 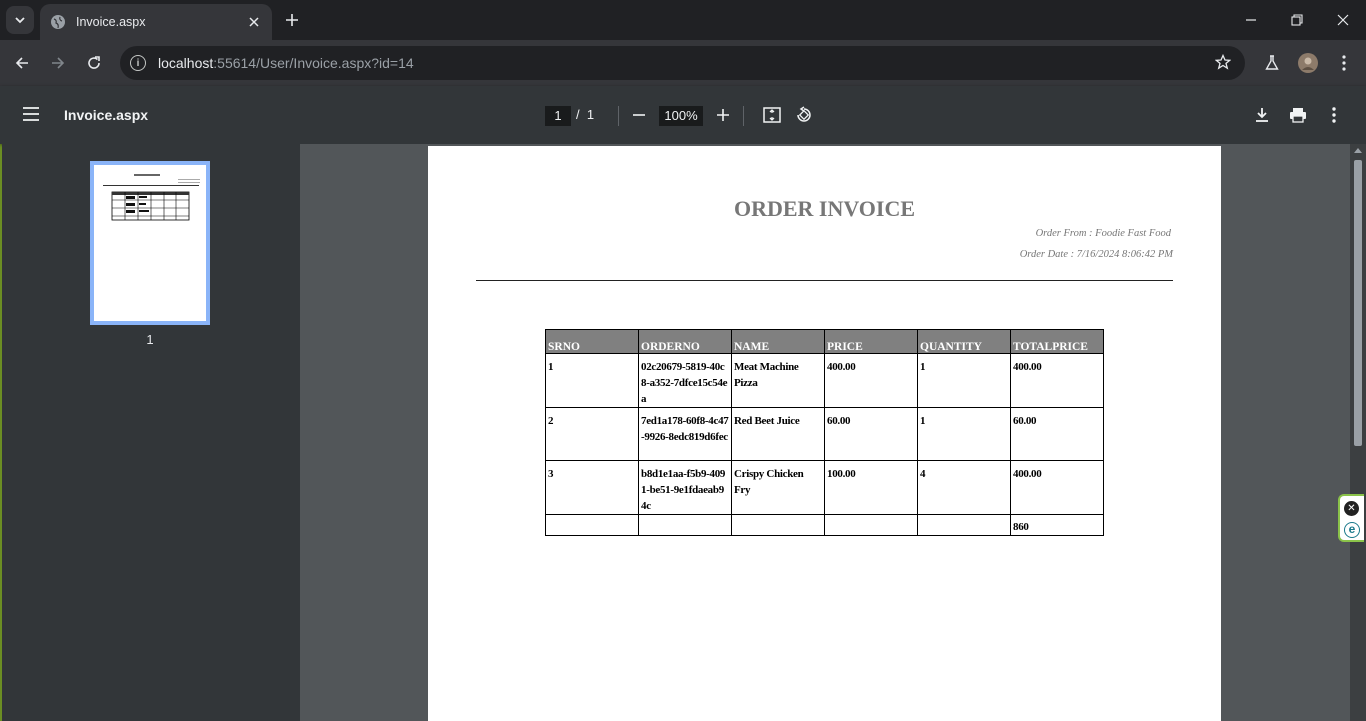 What do you see at coordinates (1351, 508) in the screenshot?
I see `close-circle-icon: ✕` at bounding box center [1351, 508].